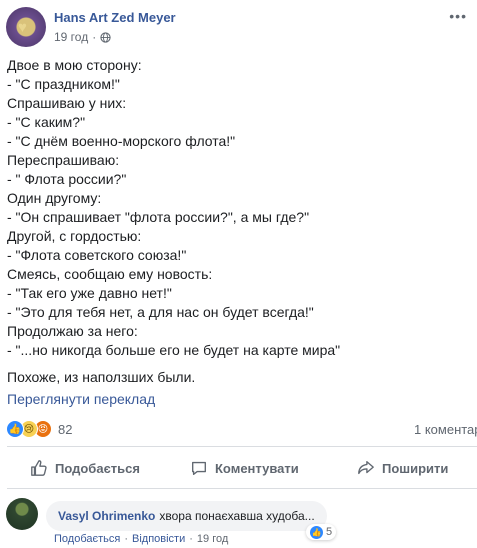 Image resolution: width=477 pixels, height=548 pixels. Describe the element at coordinates (415, 468) in the screenshot. I see `share-button-label: Поширити` at that location.